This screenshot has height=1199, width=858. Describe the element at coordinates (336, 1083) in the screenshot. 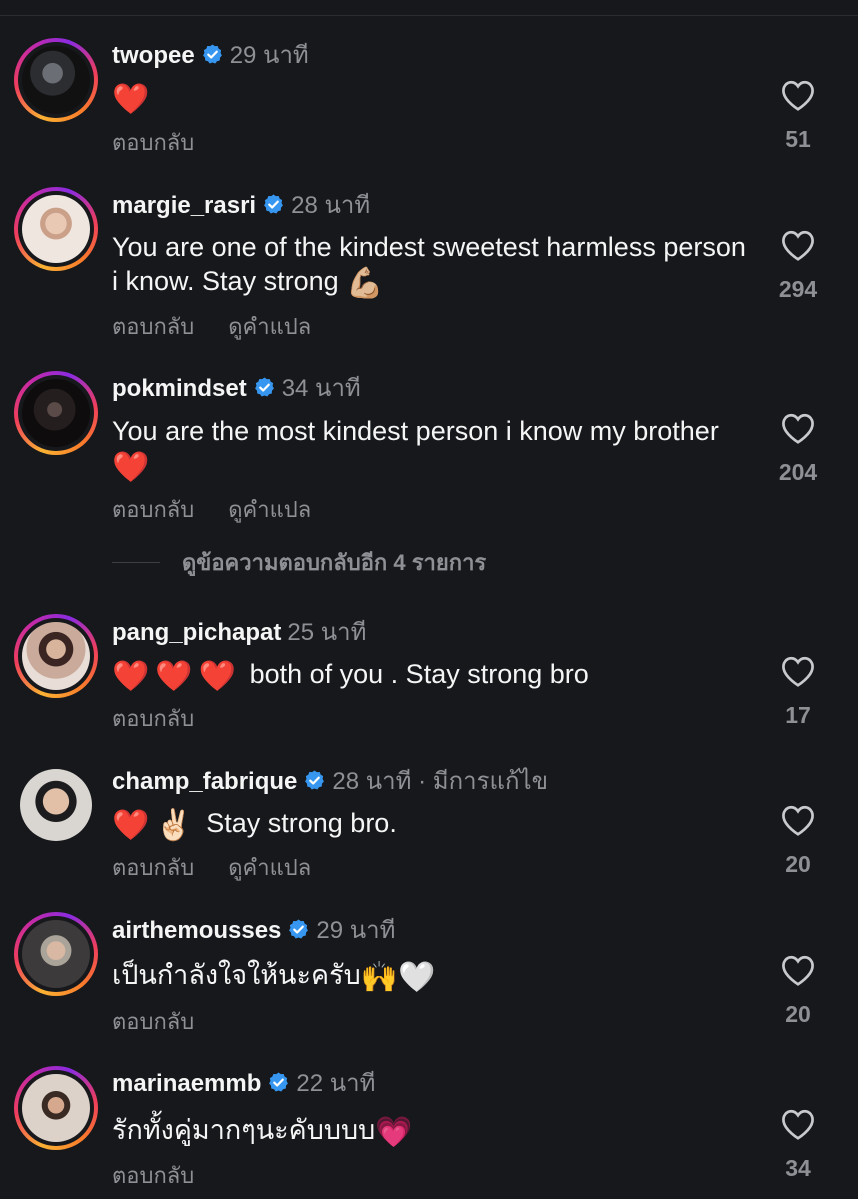

I see `comment-time: 22 นาที` at that location.